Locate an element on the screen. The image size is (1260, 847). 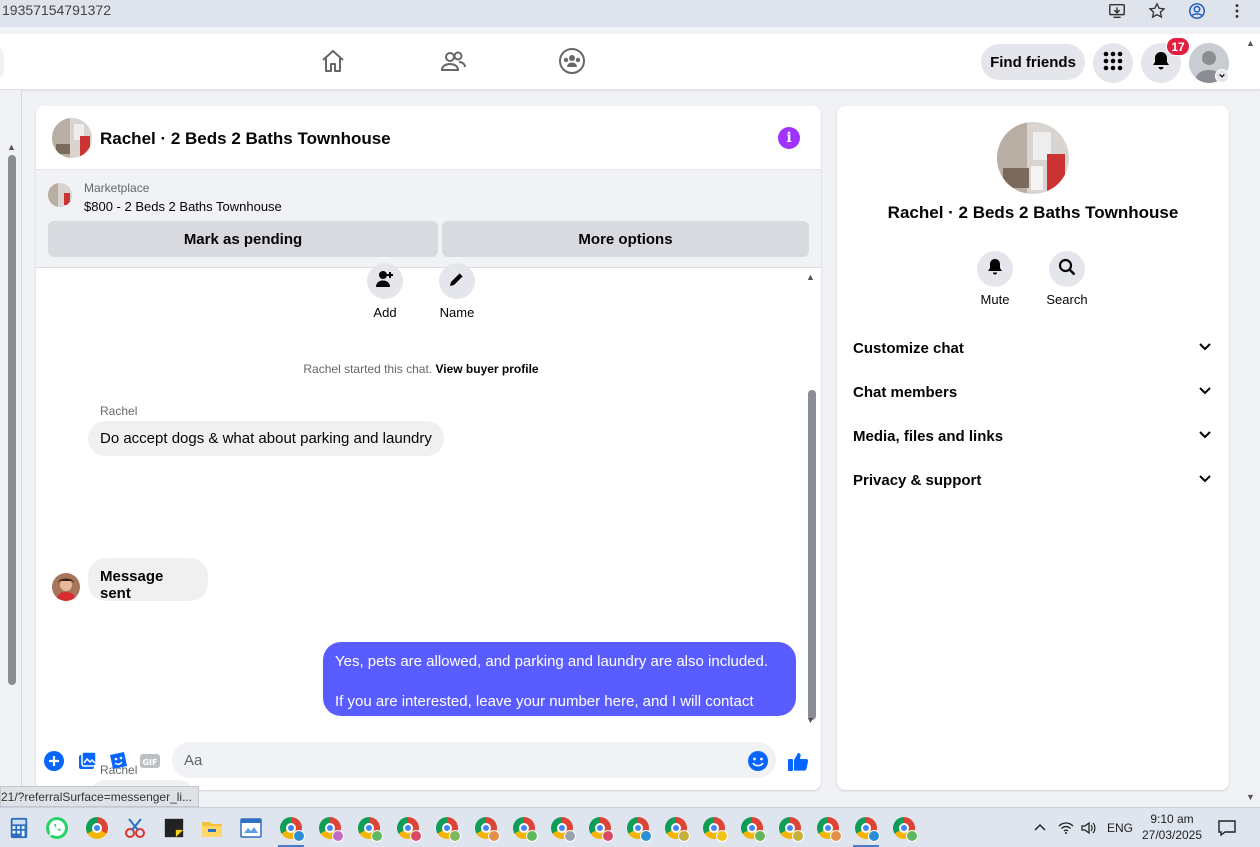
name-action: Name is located at coordinates (457, 291).